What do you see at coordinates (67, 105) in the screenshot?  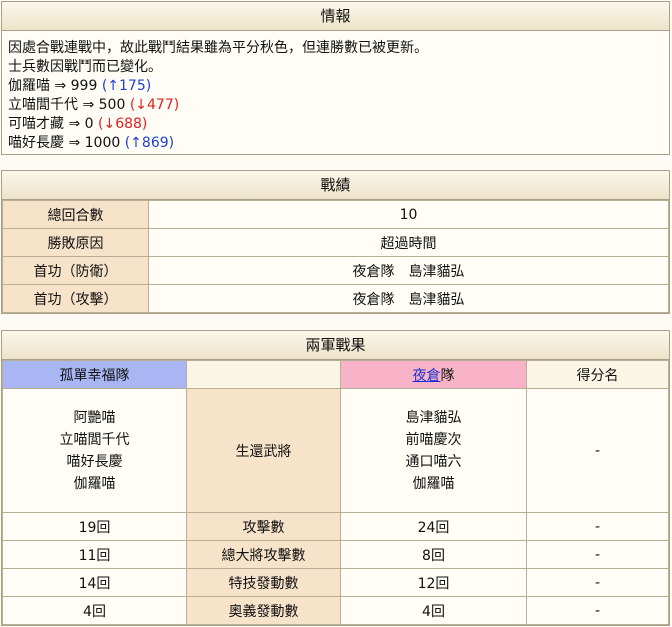 I see `soldier-name: 立喵閭千代 ⇒ 500` at bounding box center [67, 105].